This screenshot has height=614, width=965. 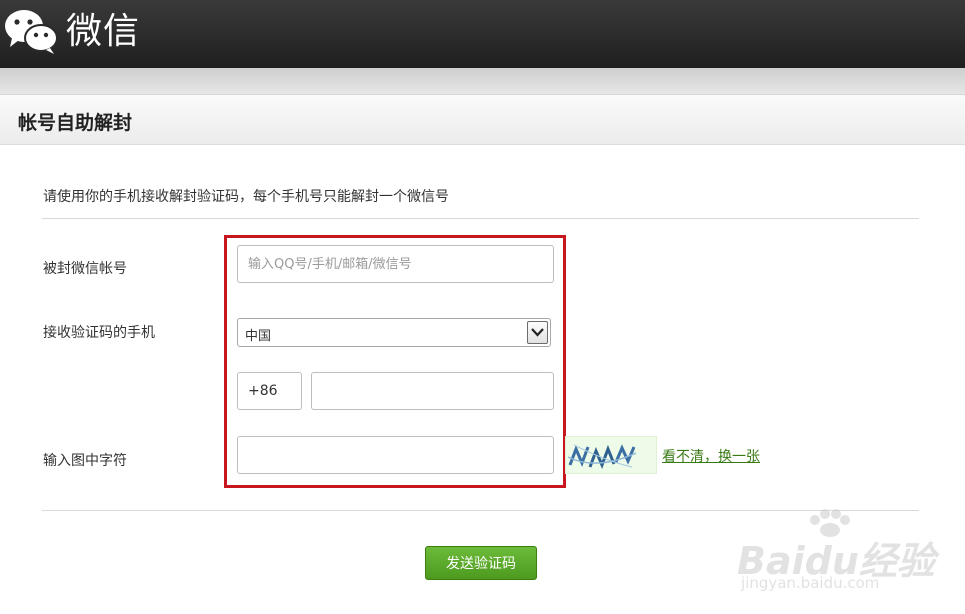 I want to click on captcha-label: 输入图中字符, so click(x=85, y=461).